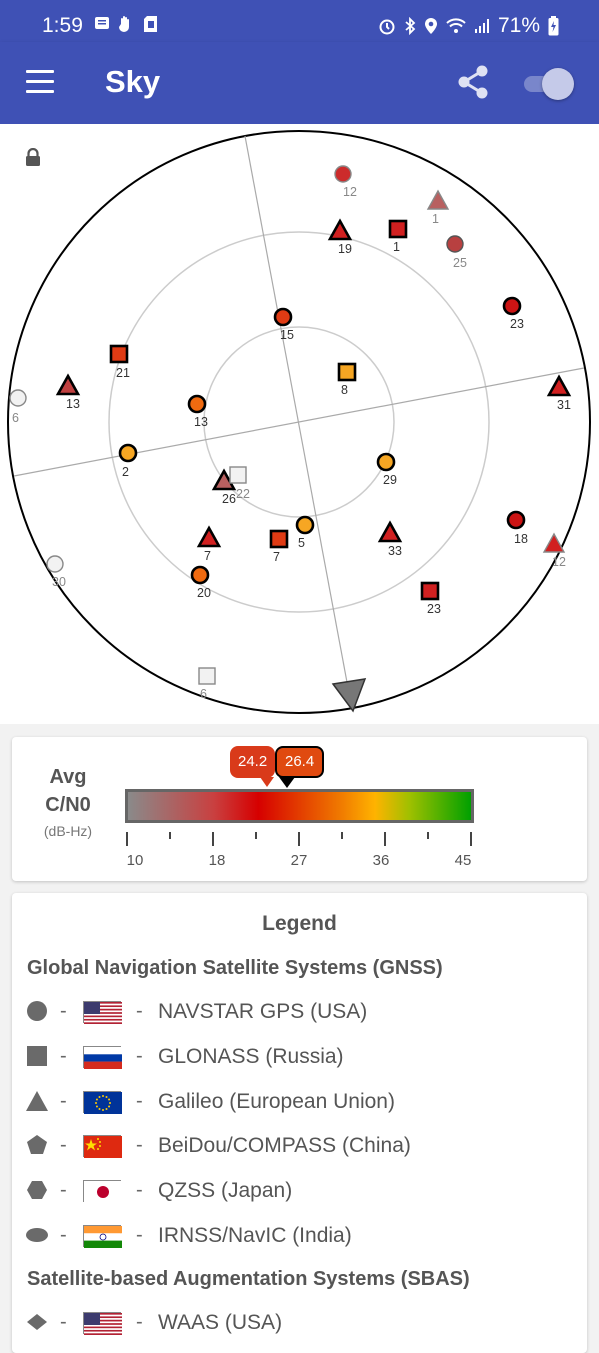 The image size is (599, 1353). Describe the element at coordinates (220, 1322) in the screenshot. I see `legend-constellation-name: WAAS (USA)` at that location.